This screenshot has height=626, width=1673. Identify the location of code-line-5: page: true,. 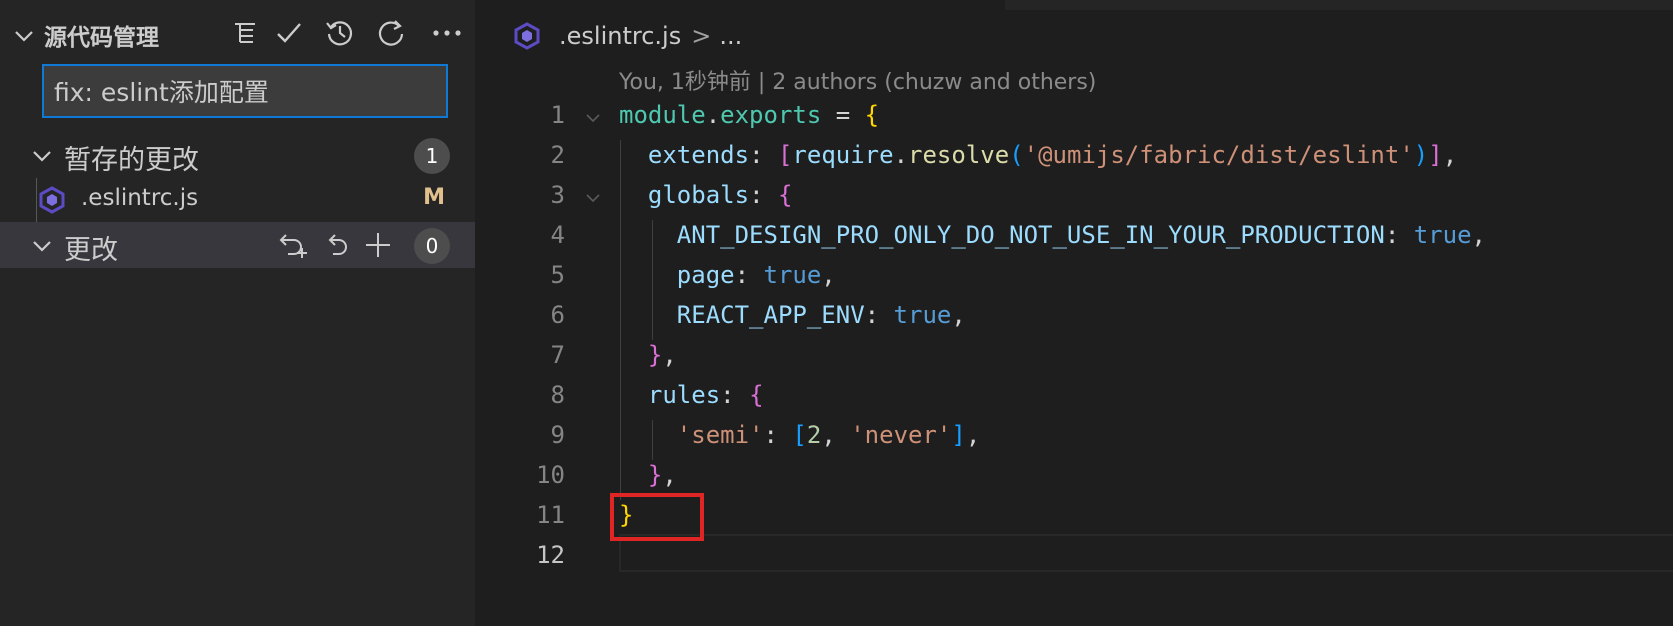
(727, 275).